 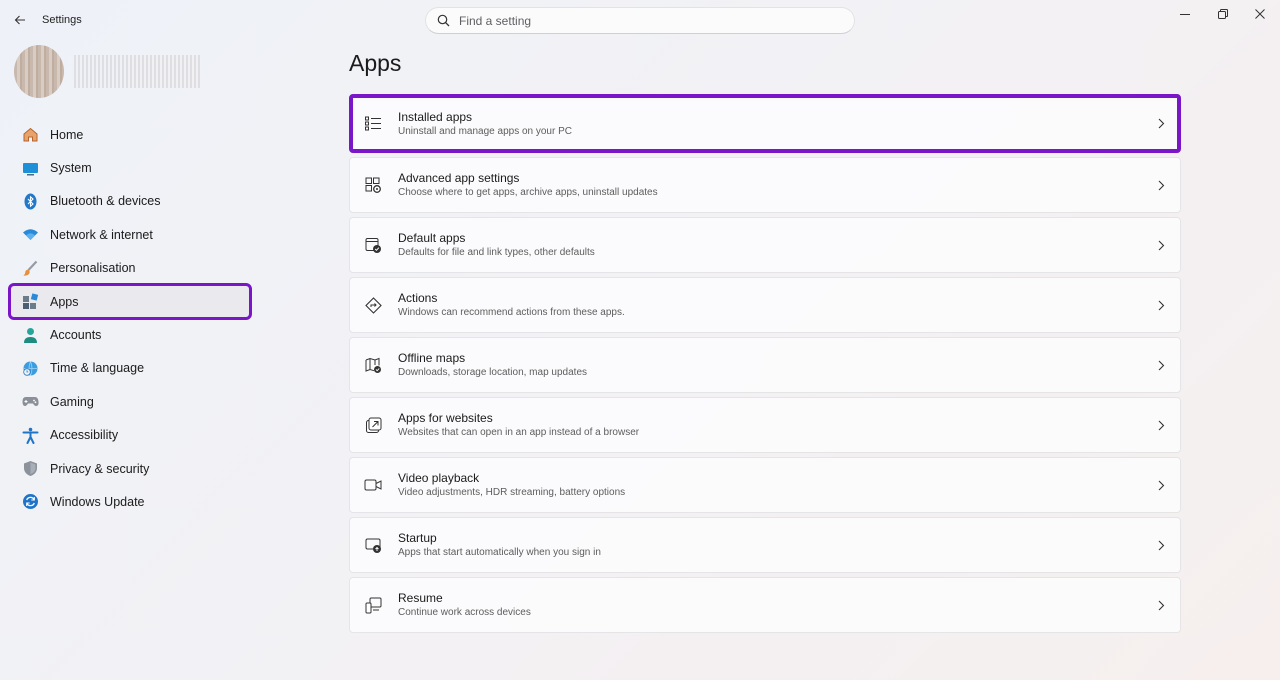 I want to click on close-icon, so click(x=1260, y=14).